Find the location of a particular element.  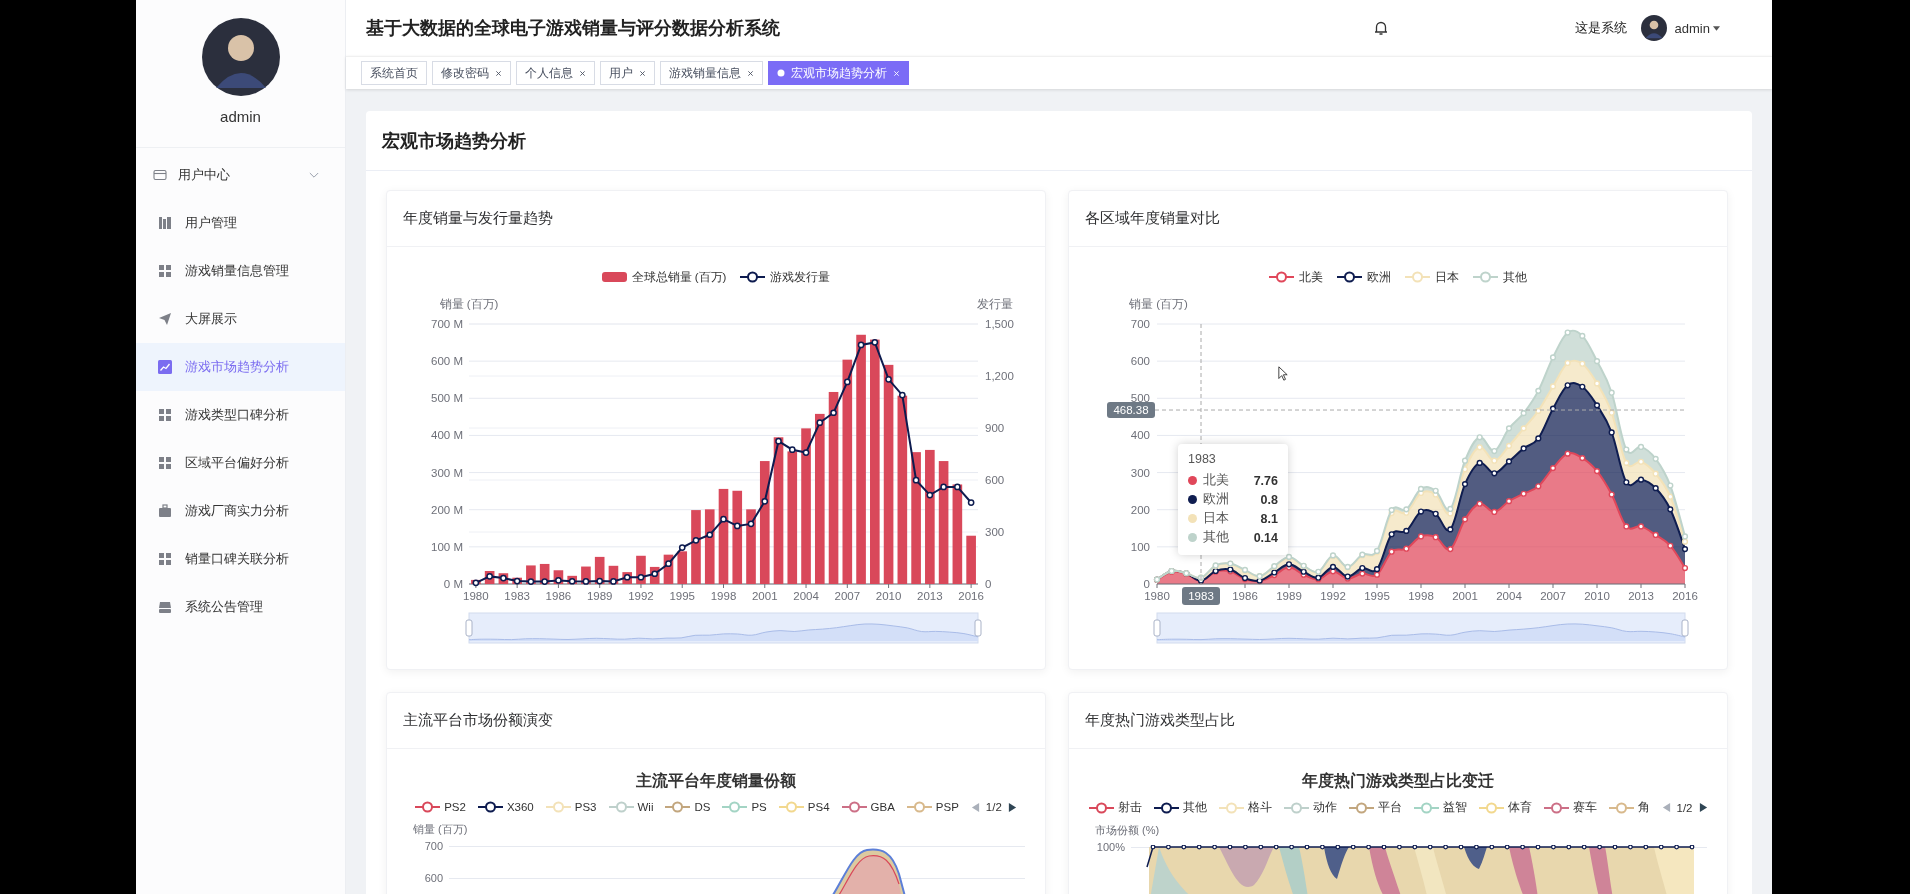

axis-label: 400 M is located at coordinates (447, 435).